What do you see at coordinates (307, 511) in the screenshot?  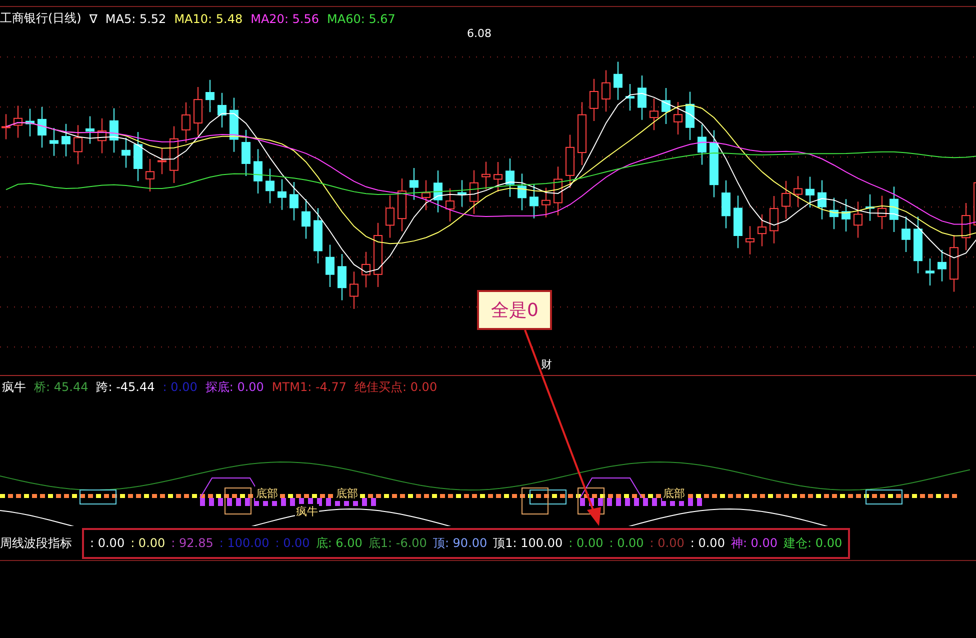 I see `signal-label: 疯牛` at bounding box center [307, 511].